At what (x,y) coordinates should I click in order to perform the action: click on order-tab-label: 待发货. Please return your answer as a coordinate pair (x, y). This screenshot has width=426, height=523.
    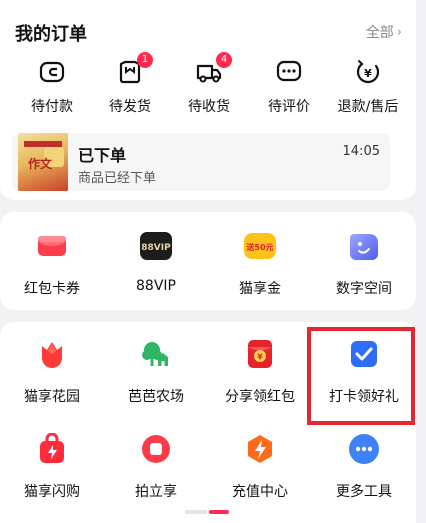
    Looking at the image, I should click on (130, 107).